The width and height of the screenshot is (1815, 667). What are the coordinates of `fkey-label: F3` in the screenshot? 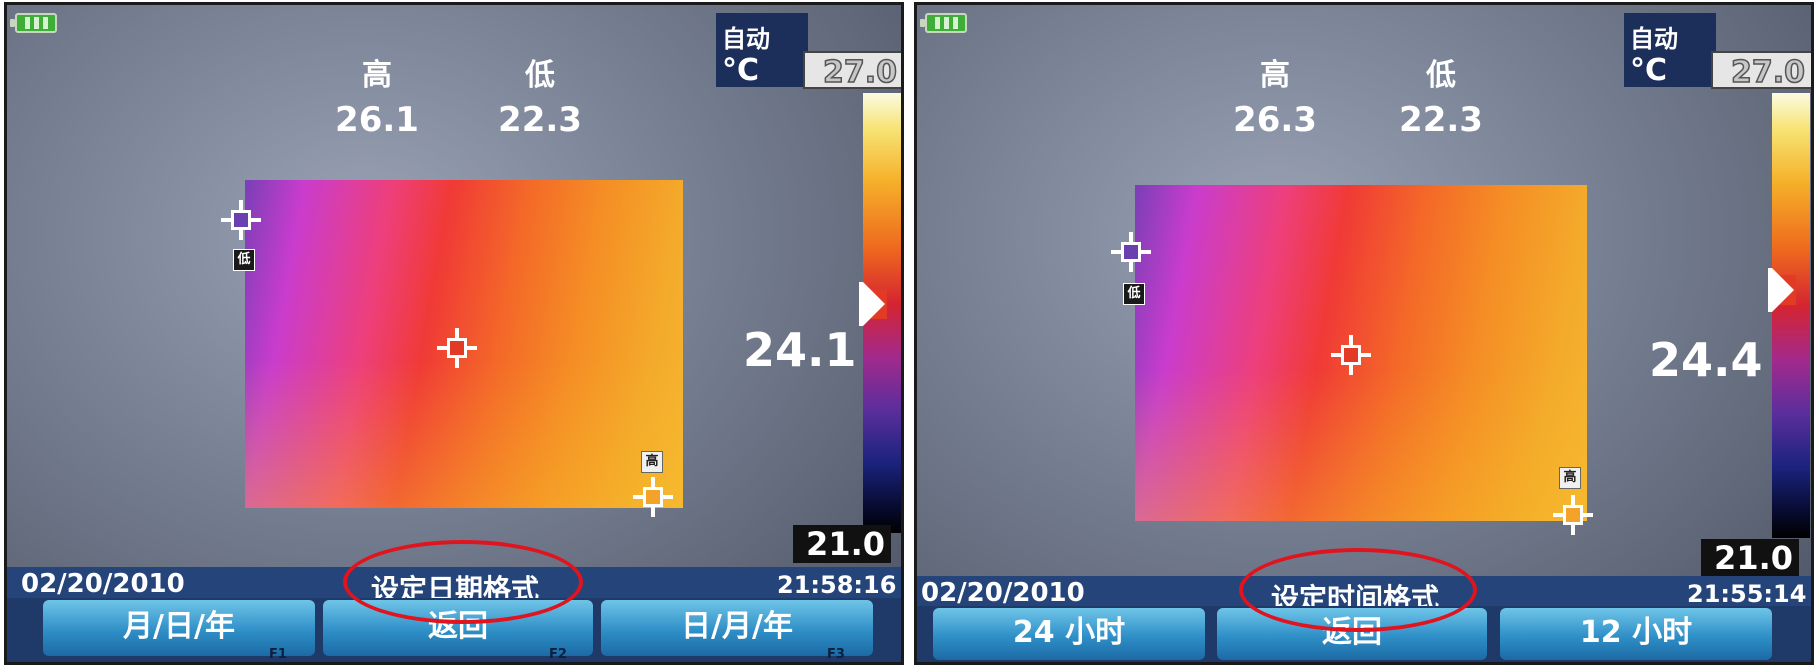 It's located at (836, 654).